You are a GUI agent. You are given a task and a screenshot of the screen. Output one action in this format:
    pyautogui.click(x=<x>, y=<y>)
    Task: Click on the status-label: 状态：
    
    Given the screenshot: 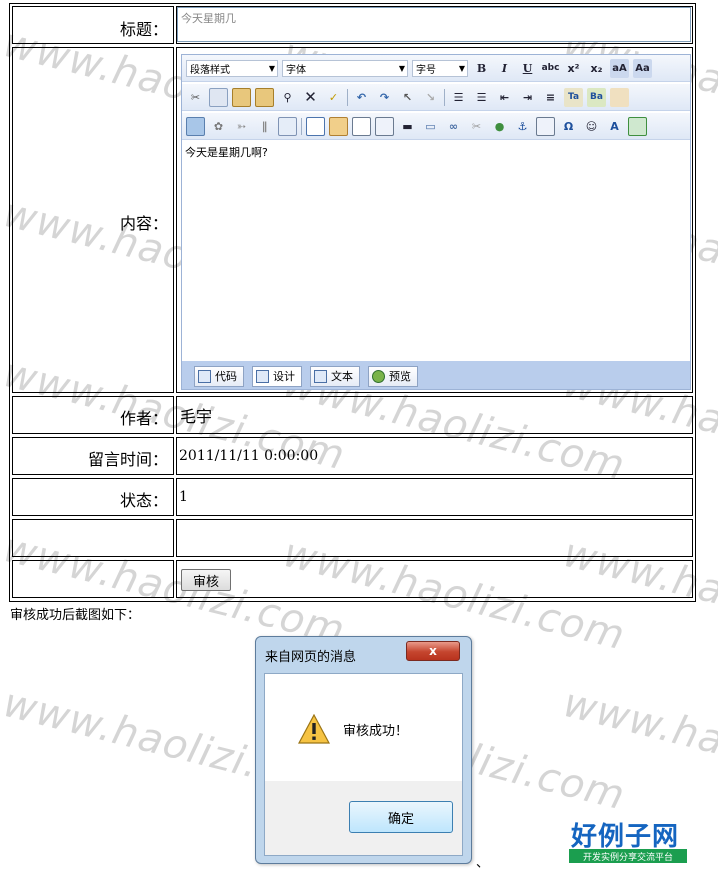 What is the action you would take?
    pyautogui.click(x=143, y=500)
    